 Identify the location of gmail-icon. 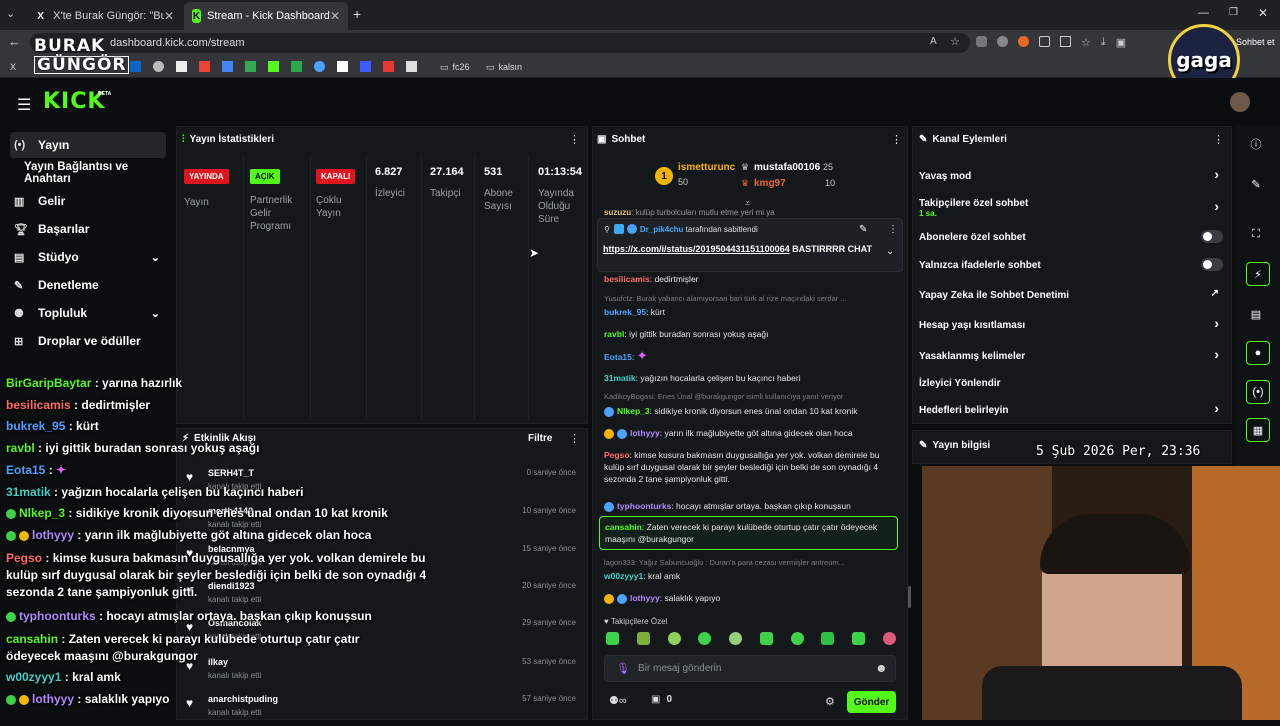
(204, 66).